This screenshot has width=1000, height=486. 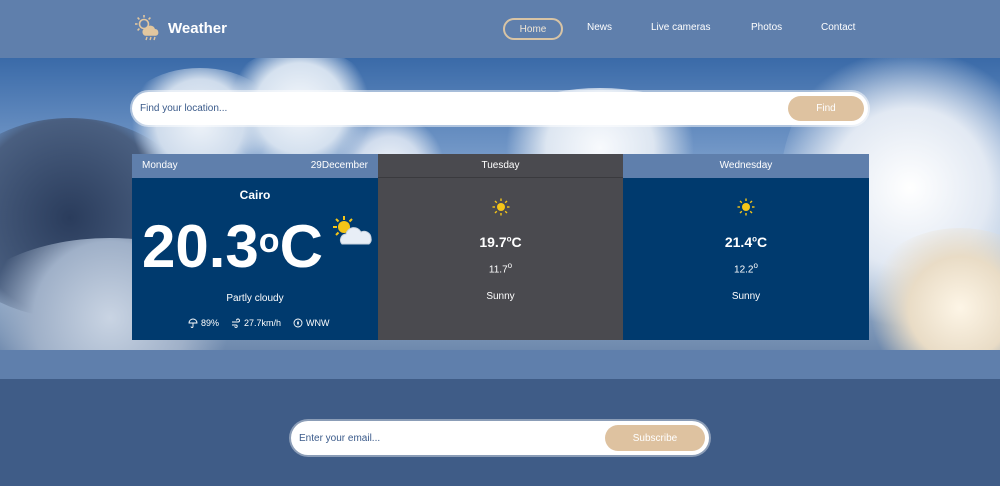 I want to click on humidity-value: 89%, so click(x=210, y=323).